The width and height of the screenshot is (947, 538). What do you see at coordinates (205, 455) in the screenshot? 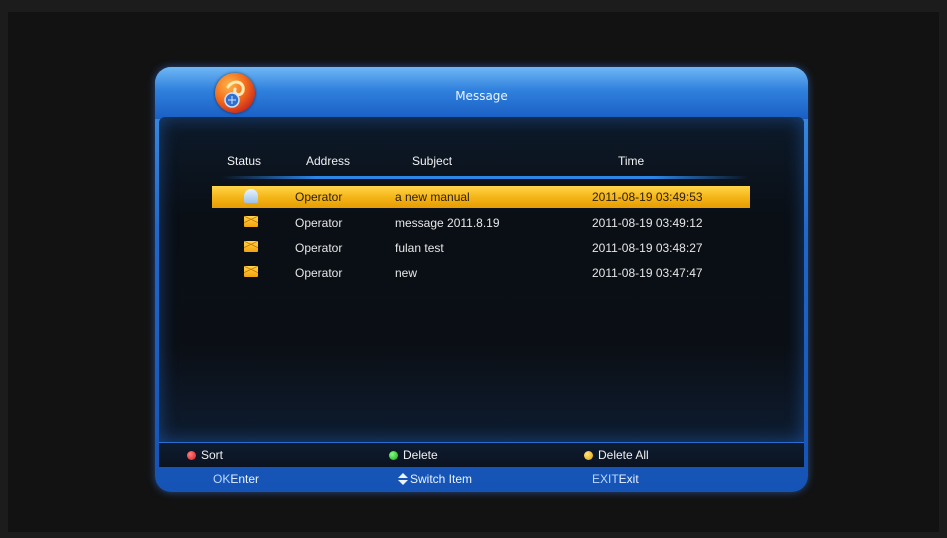
I see `sort-key: Sort` at bounding box center [205, 455].